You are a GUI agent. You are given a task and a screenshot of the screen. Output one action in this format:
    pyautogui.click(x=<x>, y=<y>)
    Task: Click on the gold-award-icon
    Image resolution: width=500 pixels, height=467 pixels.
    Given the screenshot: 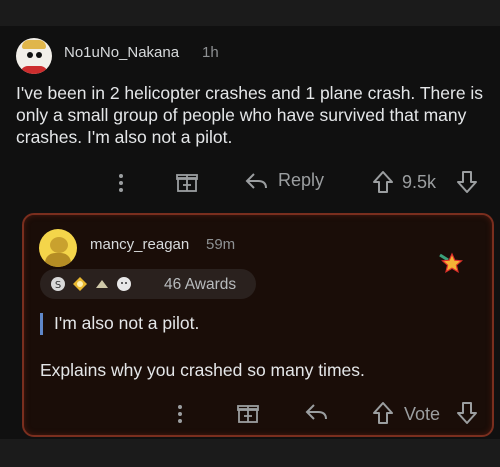 What is the action you would take?
    pyautogui.click(x=80, y=284)
    